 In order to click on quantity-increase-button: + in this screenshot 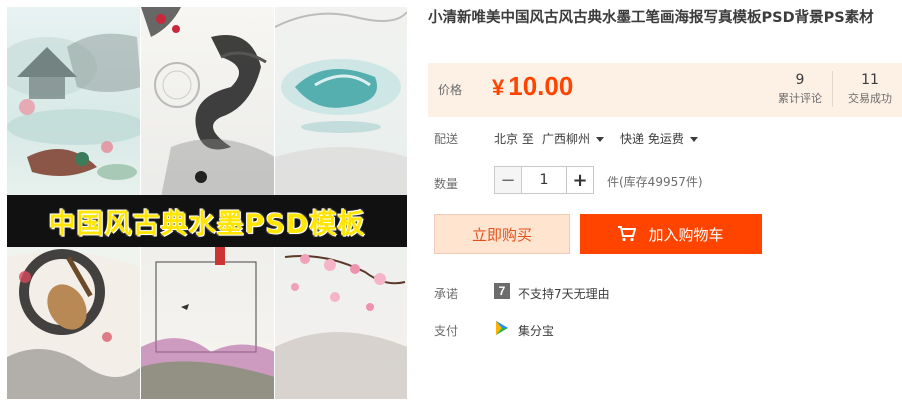, I will do `click(580, 180)`.